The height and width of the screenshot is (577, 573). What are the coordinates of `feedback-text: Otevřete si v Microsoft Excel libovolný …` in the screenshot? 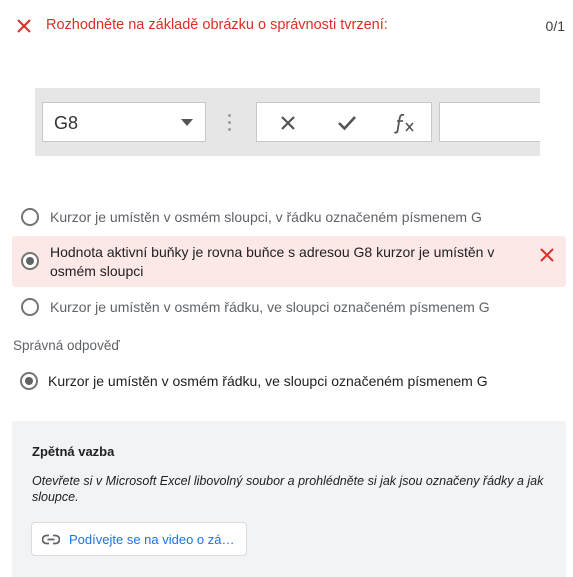 It's located at (288, 489).